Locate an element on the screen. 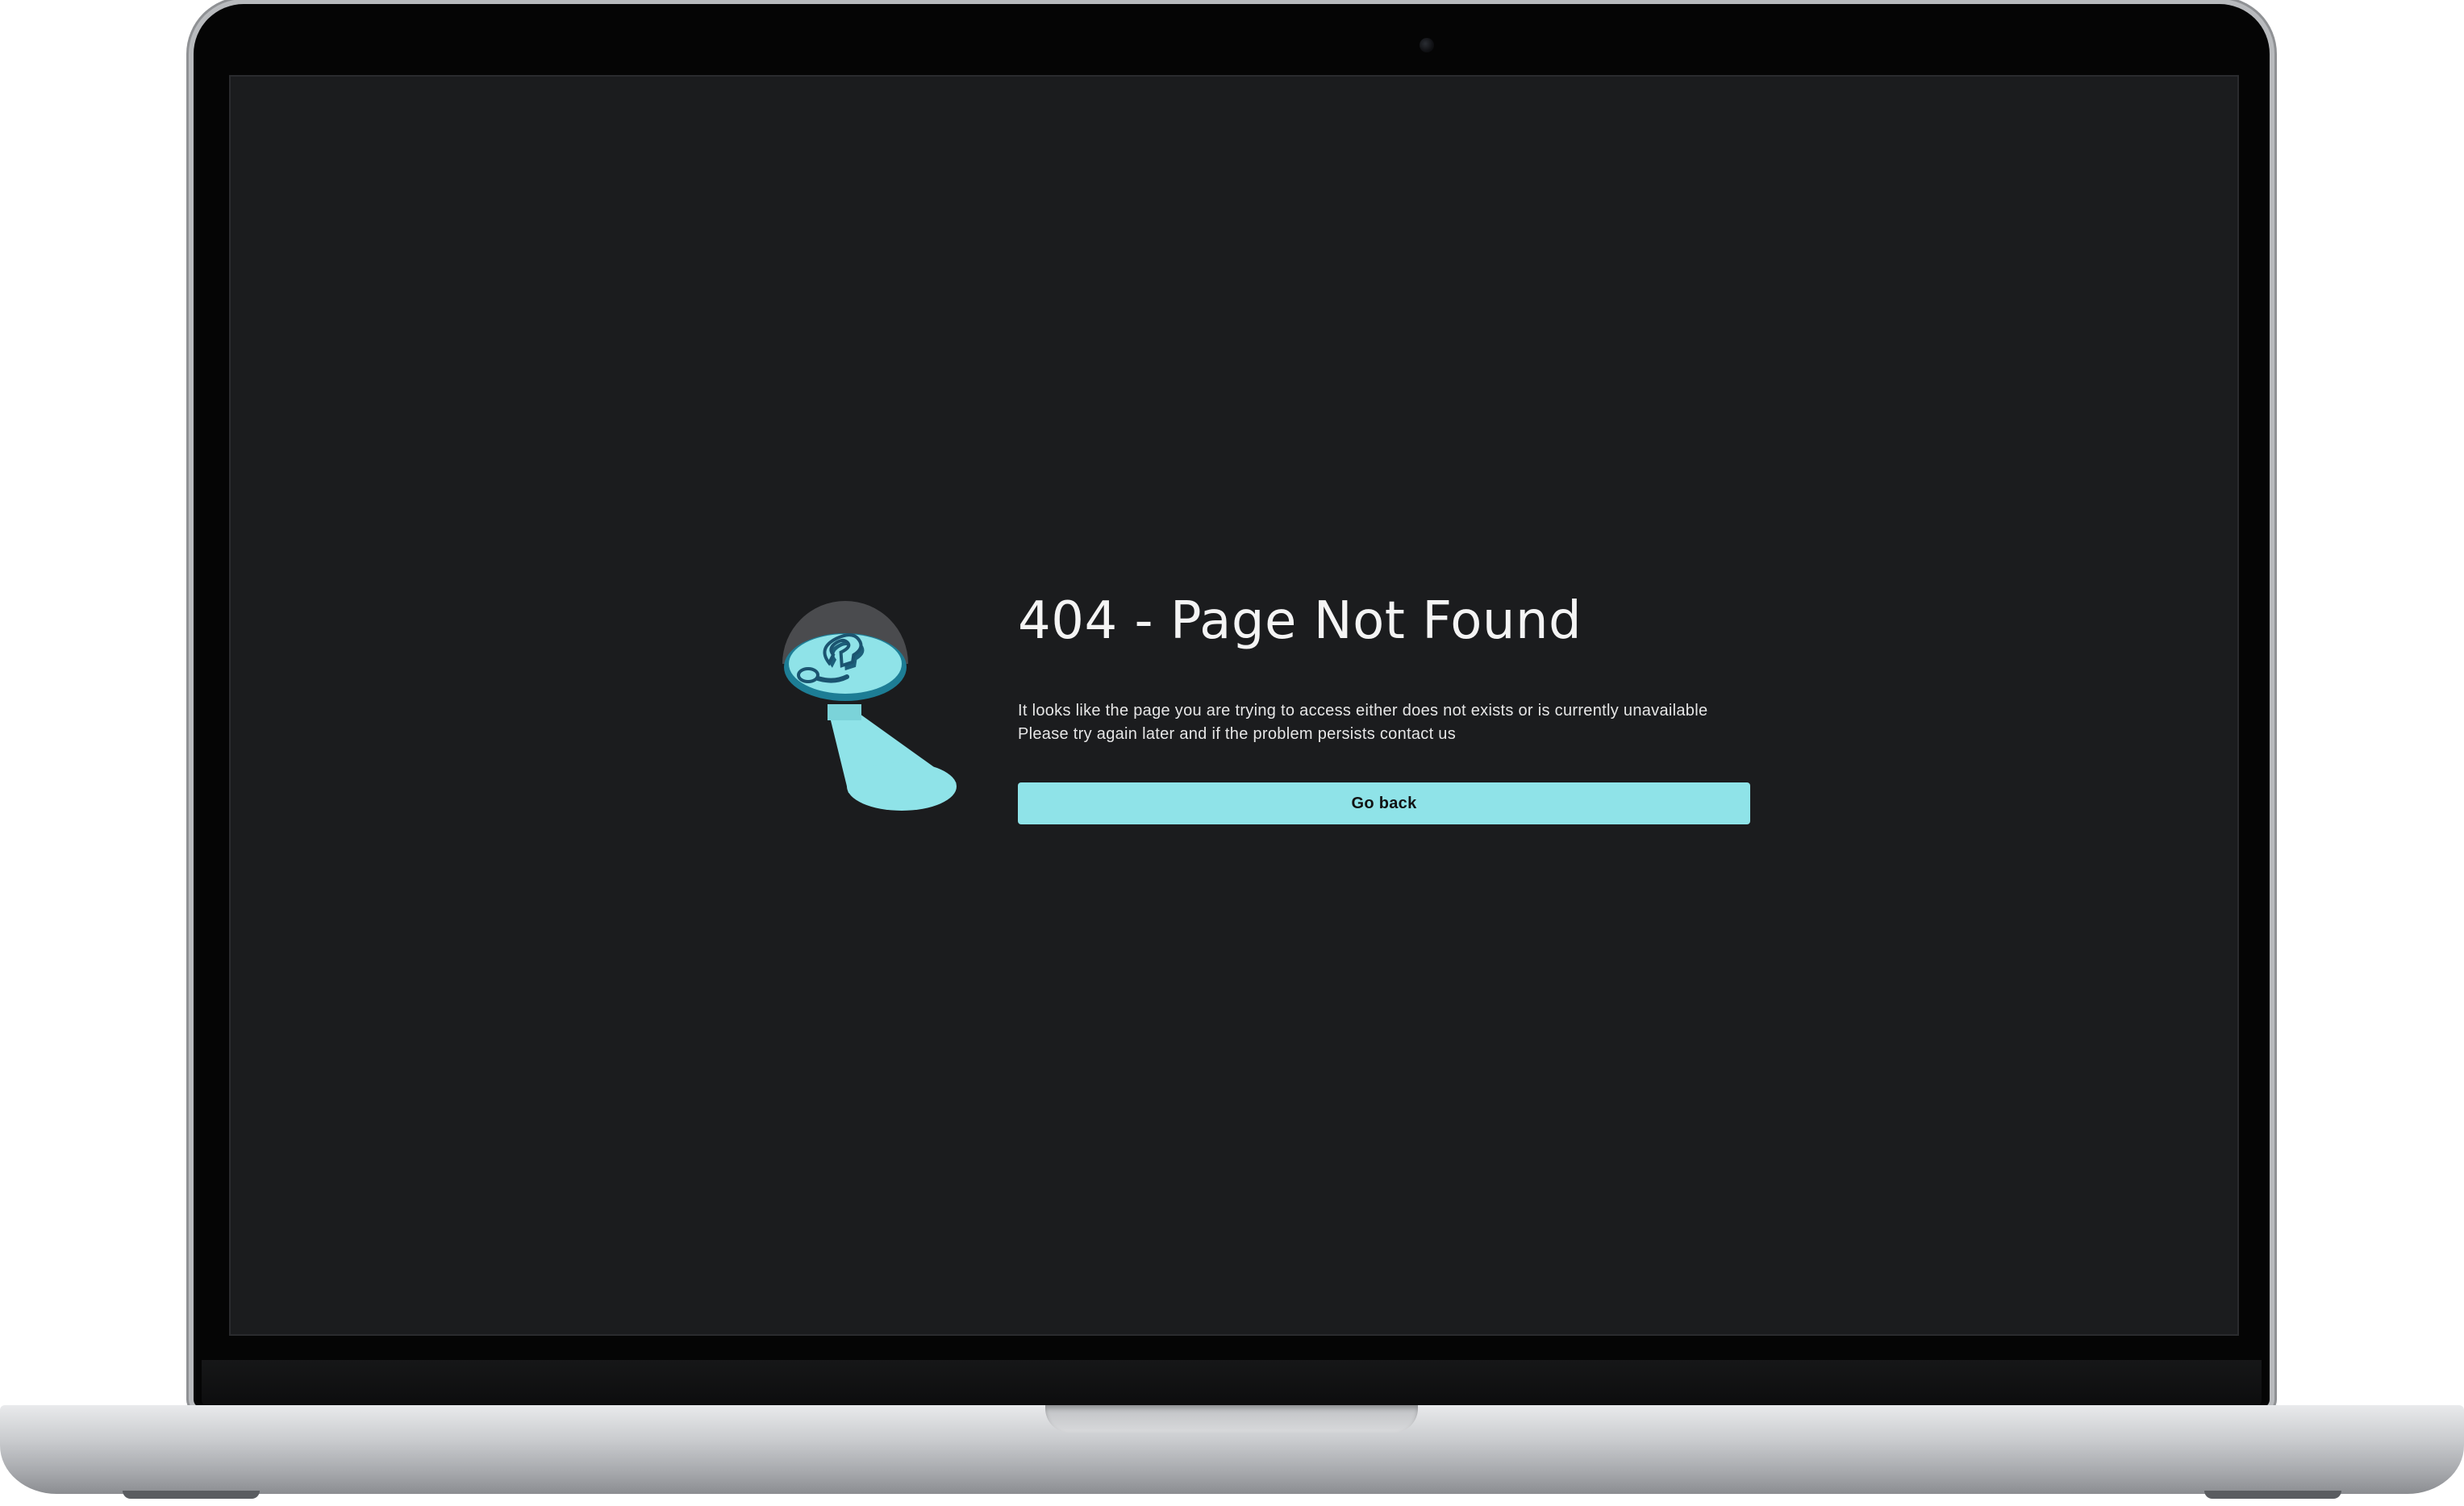 This screenshot has height=1506, width=2464. go-back-button: Go back is located at coordinates (1384, 803).